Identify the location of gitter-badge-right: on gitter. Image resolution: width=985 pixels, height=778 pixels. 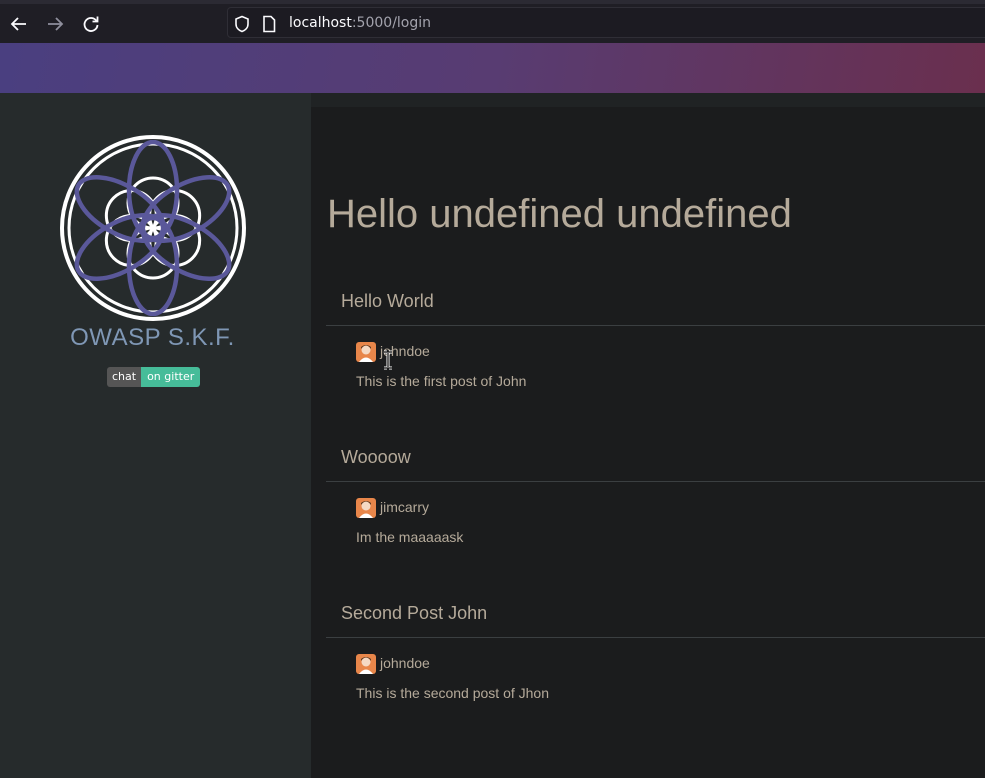
(171, 377).